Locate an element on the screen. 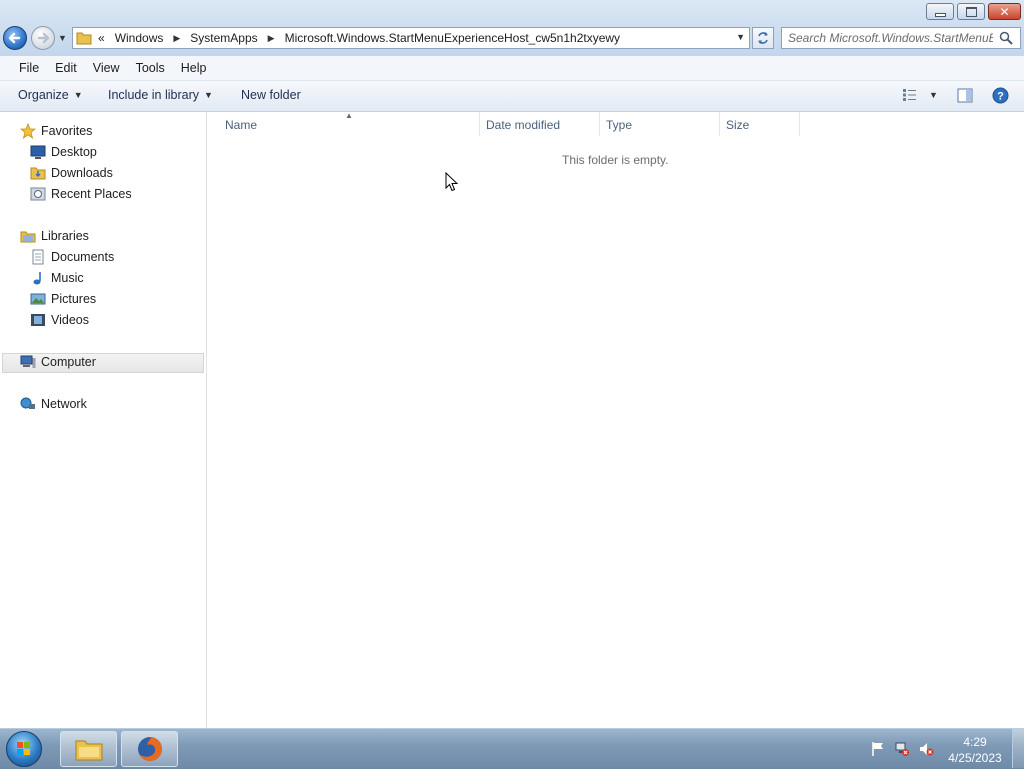  clock: 4:29 4/25/2023 is located at coordinates (975, 750).